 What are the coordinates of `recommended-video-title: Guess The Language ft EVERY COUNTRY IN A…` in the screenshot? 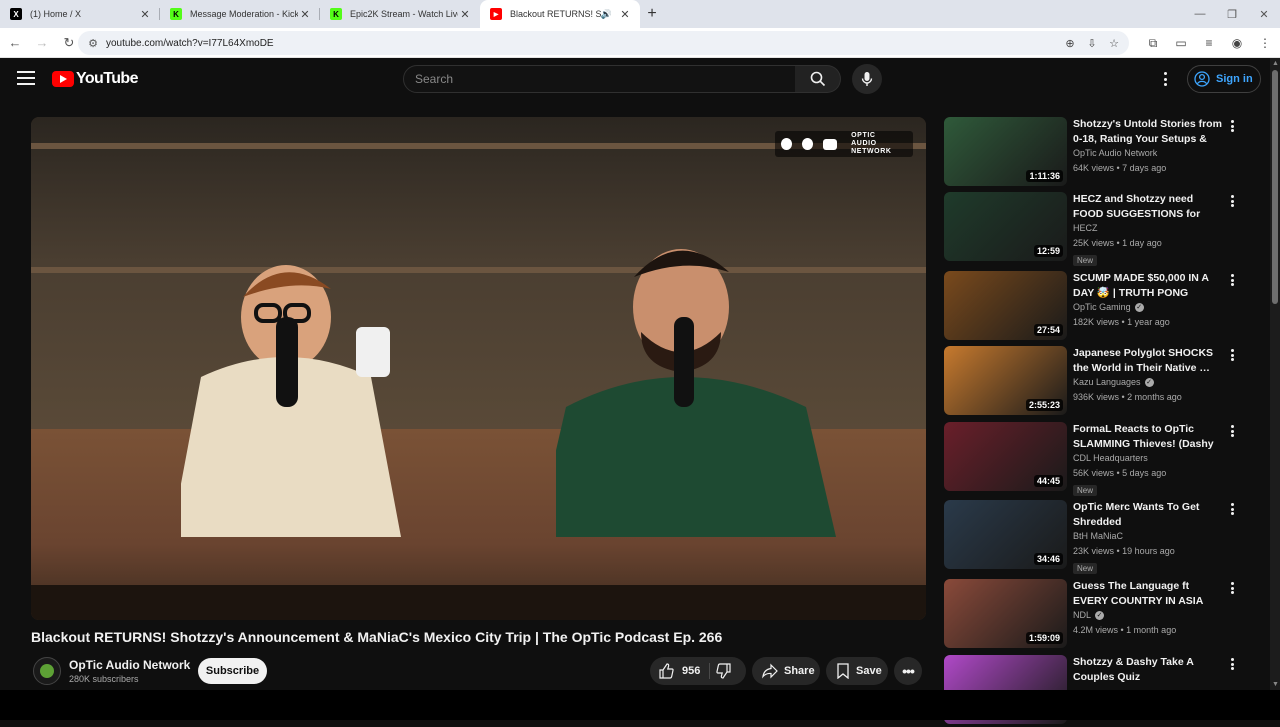 It's located at (1148, 593).